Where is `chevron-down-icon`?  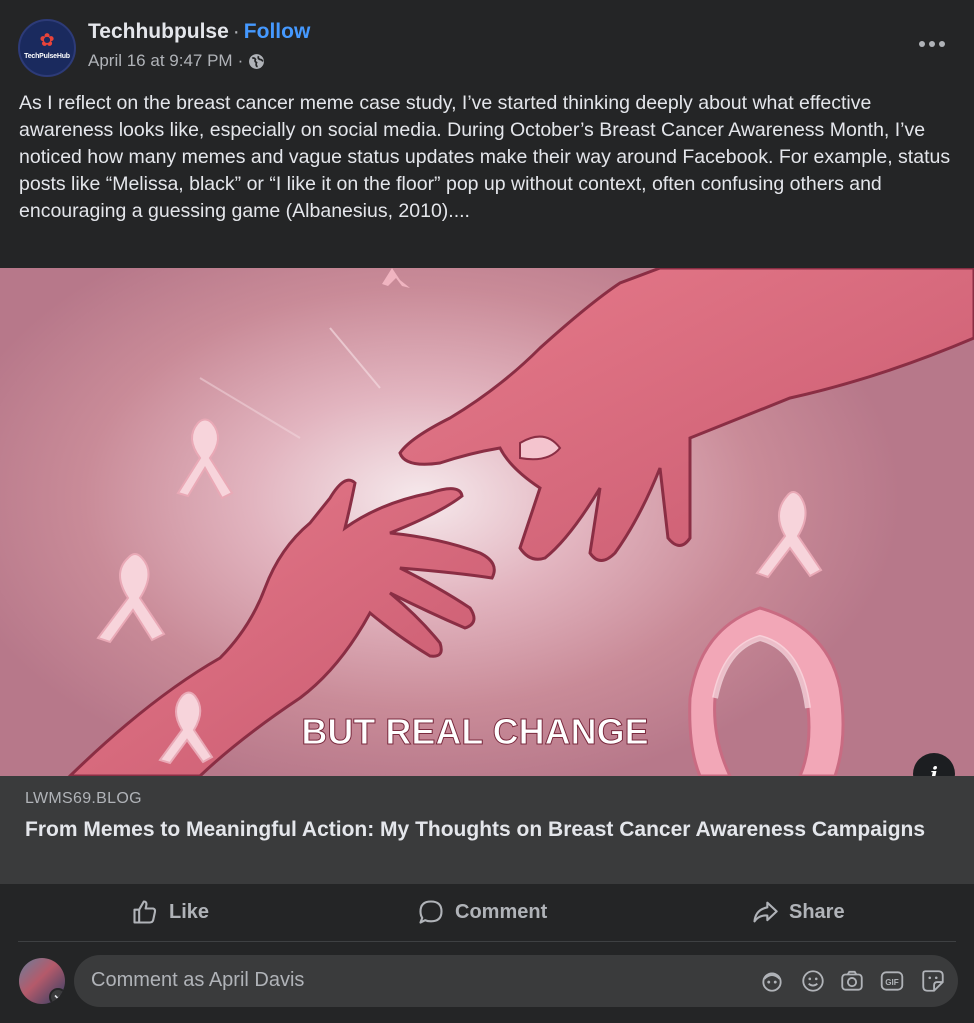 chevron-down-icon is located at coordinates (57, 996).